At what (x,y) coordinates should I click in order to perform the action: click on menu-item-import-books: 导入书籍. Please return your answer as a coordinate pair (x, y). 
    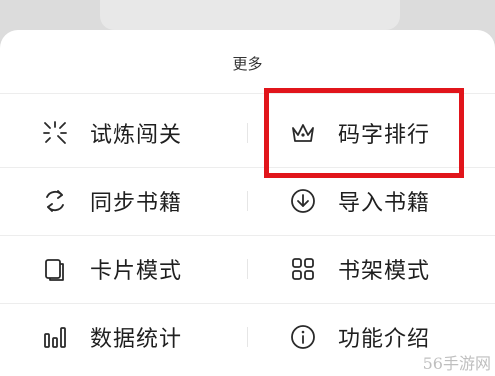
    Looking at the image, I should click on (371, 201).